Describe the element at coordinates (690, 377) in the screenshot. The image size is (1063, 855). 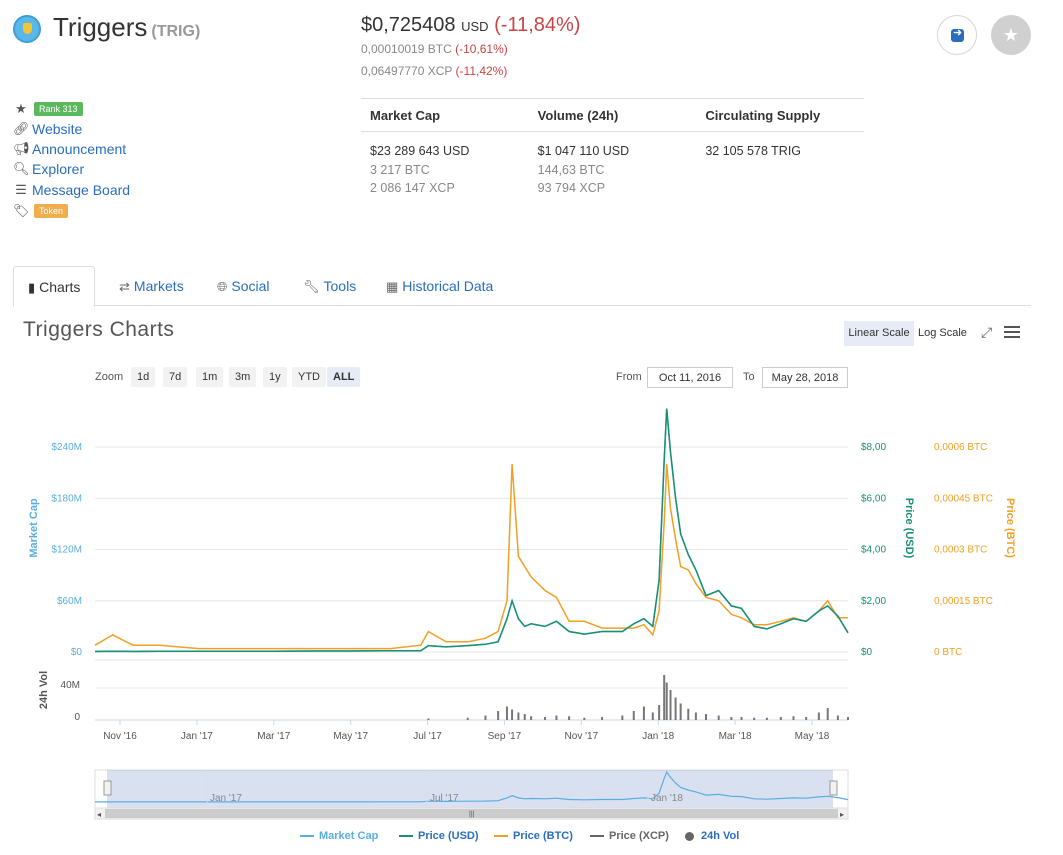
I see `from-date-input` at that location.